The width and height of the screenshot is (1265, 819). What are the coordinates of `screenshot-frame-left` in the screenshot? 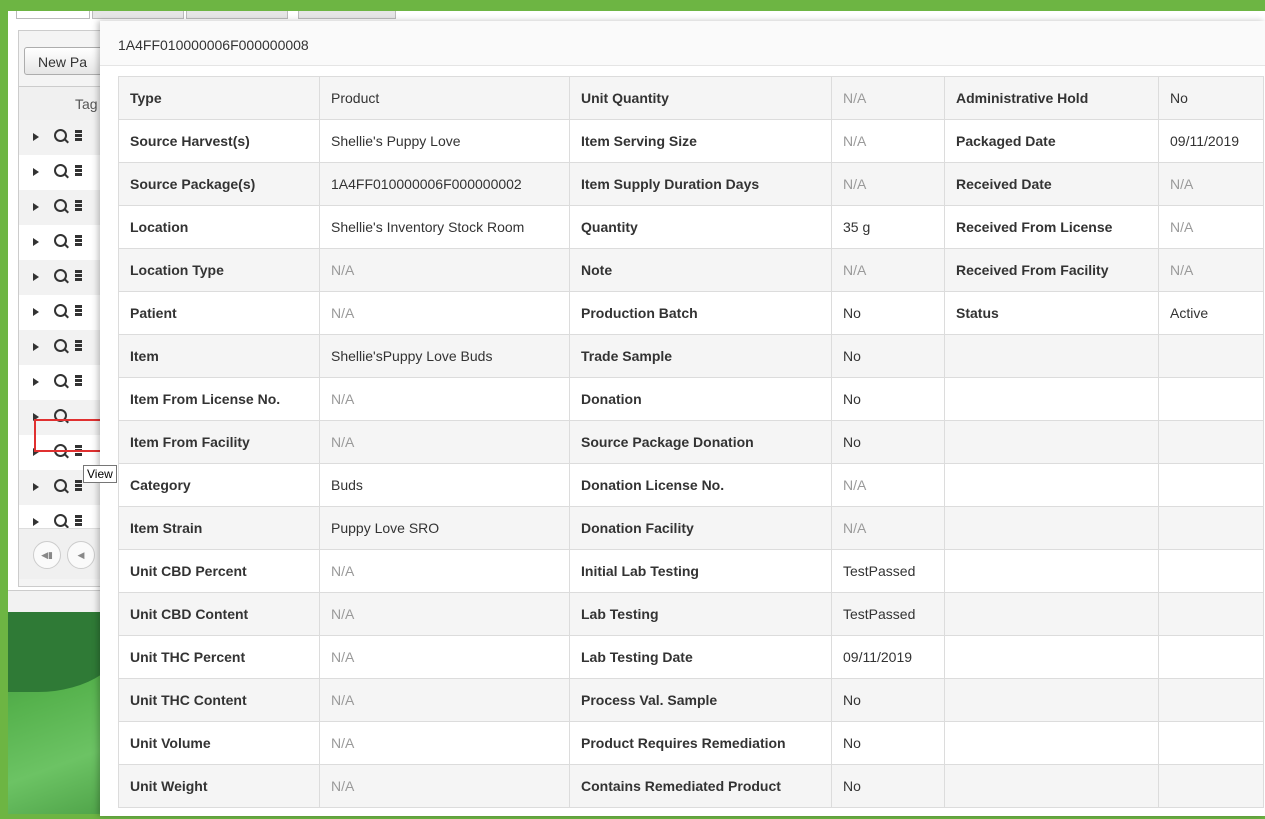 It's located at (4, 409).